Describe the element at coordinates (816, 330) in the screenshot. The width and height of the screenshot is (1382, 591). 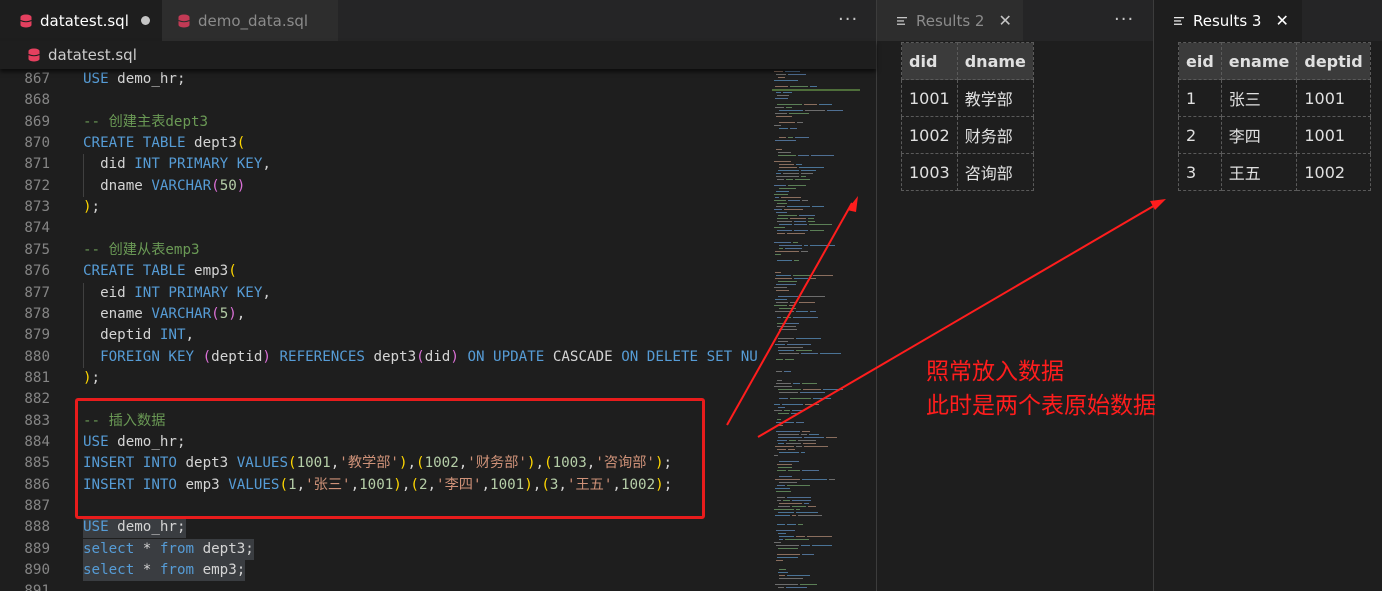
I see `minimap` at that location.